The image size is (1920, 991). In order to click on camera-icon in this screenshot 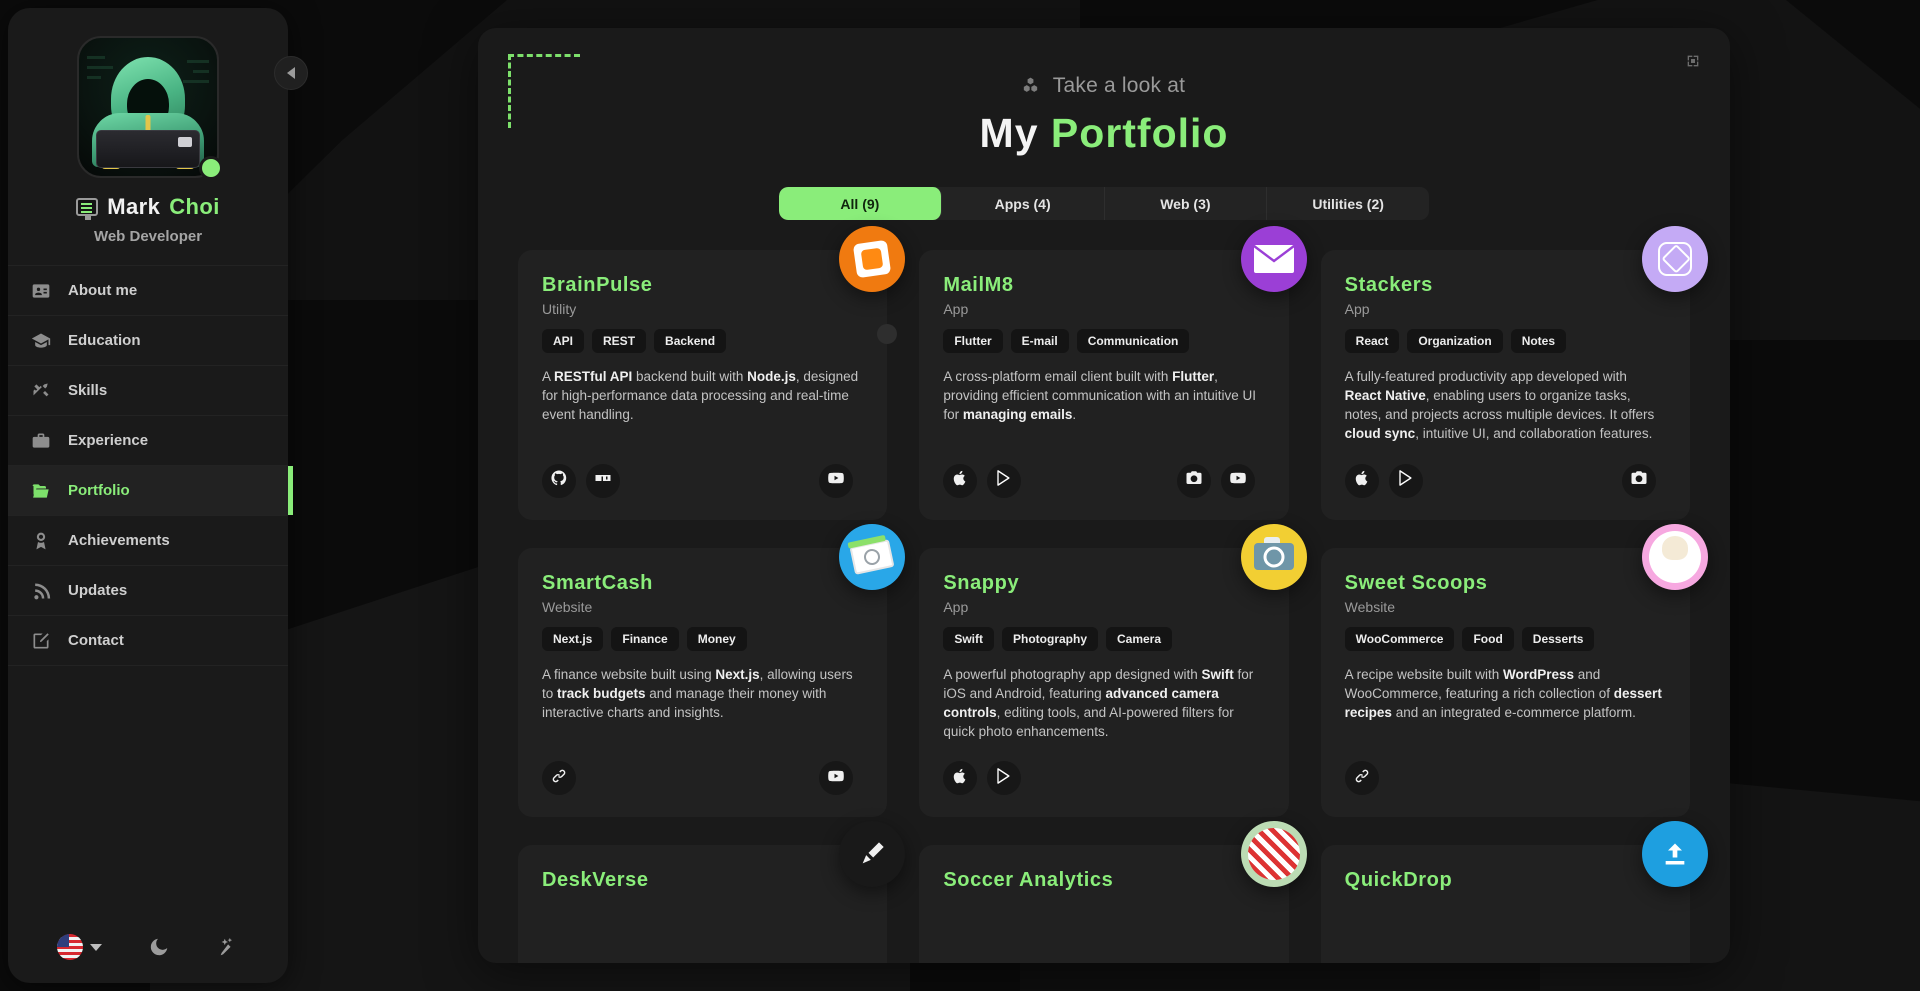, I will do `click(1194, 480)`.